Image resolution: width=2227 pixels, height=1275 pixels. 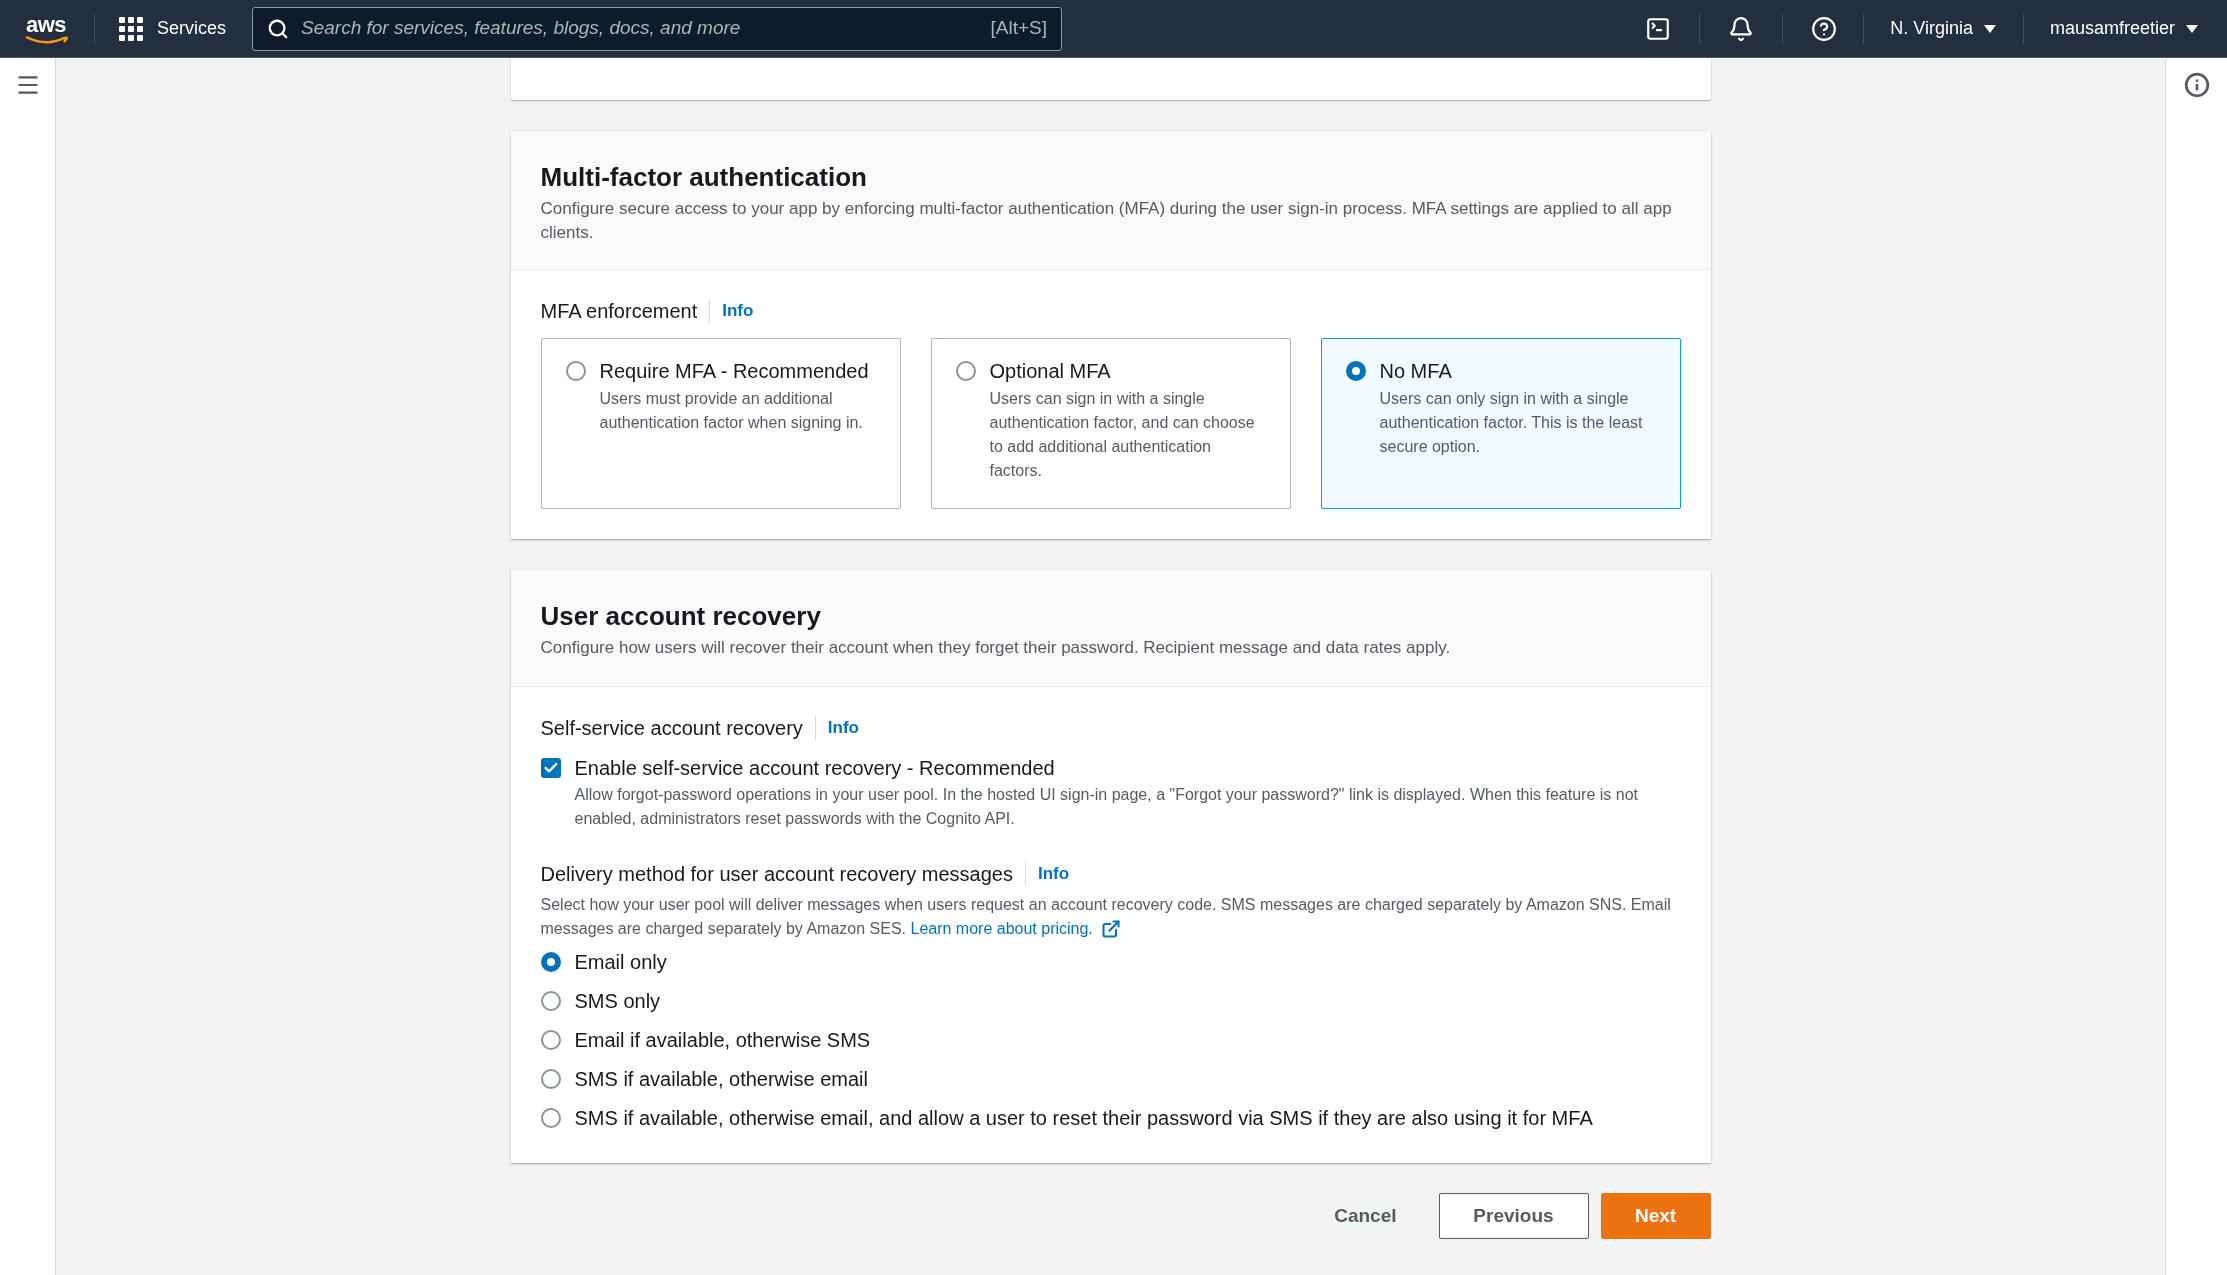 I want to click on option-label: Require MFA - Recommended, so click(x=734, y=371).